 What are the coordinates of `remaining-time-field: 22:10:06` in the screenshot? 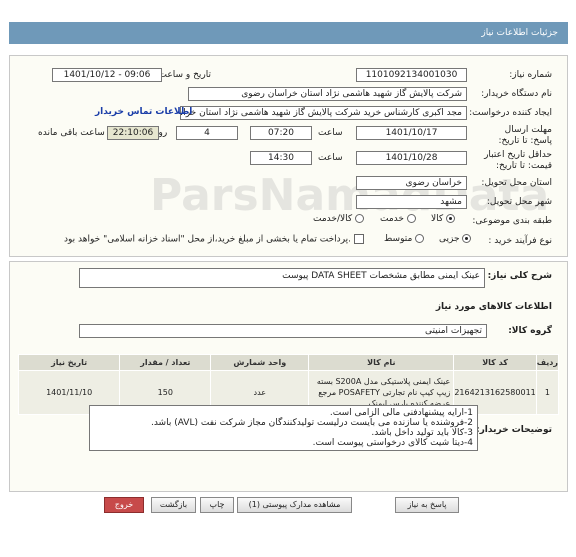 It's located at (133, 133).